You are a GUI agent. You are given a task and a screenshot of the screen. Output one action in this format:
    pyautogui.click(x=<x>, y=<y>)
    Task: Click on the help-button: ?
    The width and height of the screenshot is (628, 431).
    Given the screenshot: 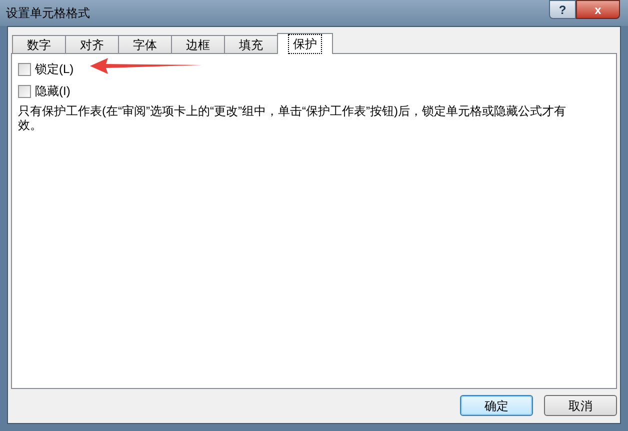 What is the action you would take?
    pyautogui.click(x=562, y=9)
    